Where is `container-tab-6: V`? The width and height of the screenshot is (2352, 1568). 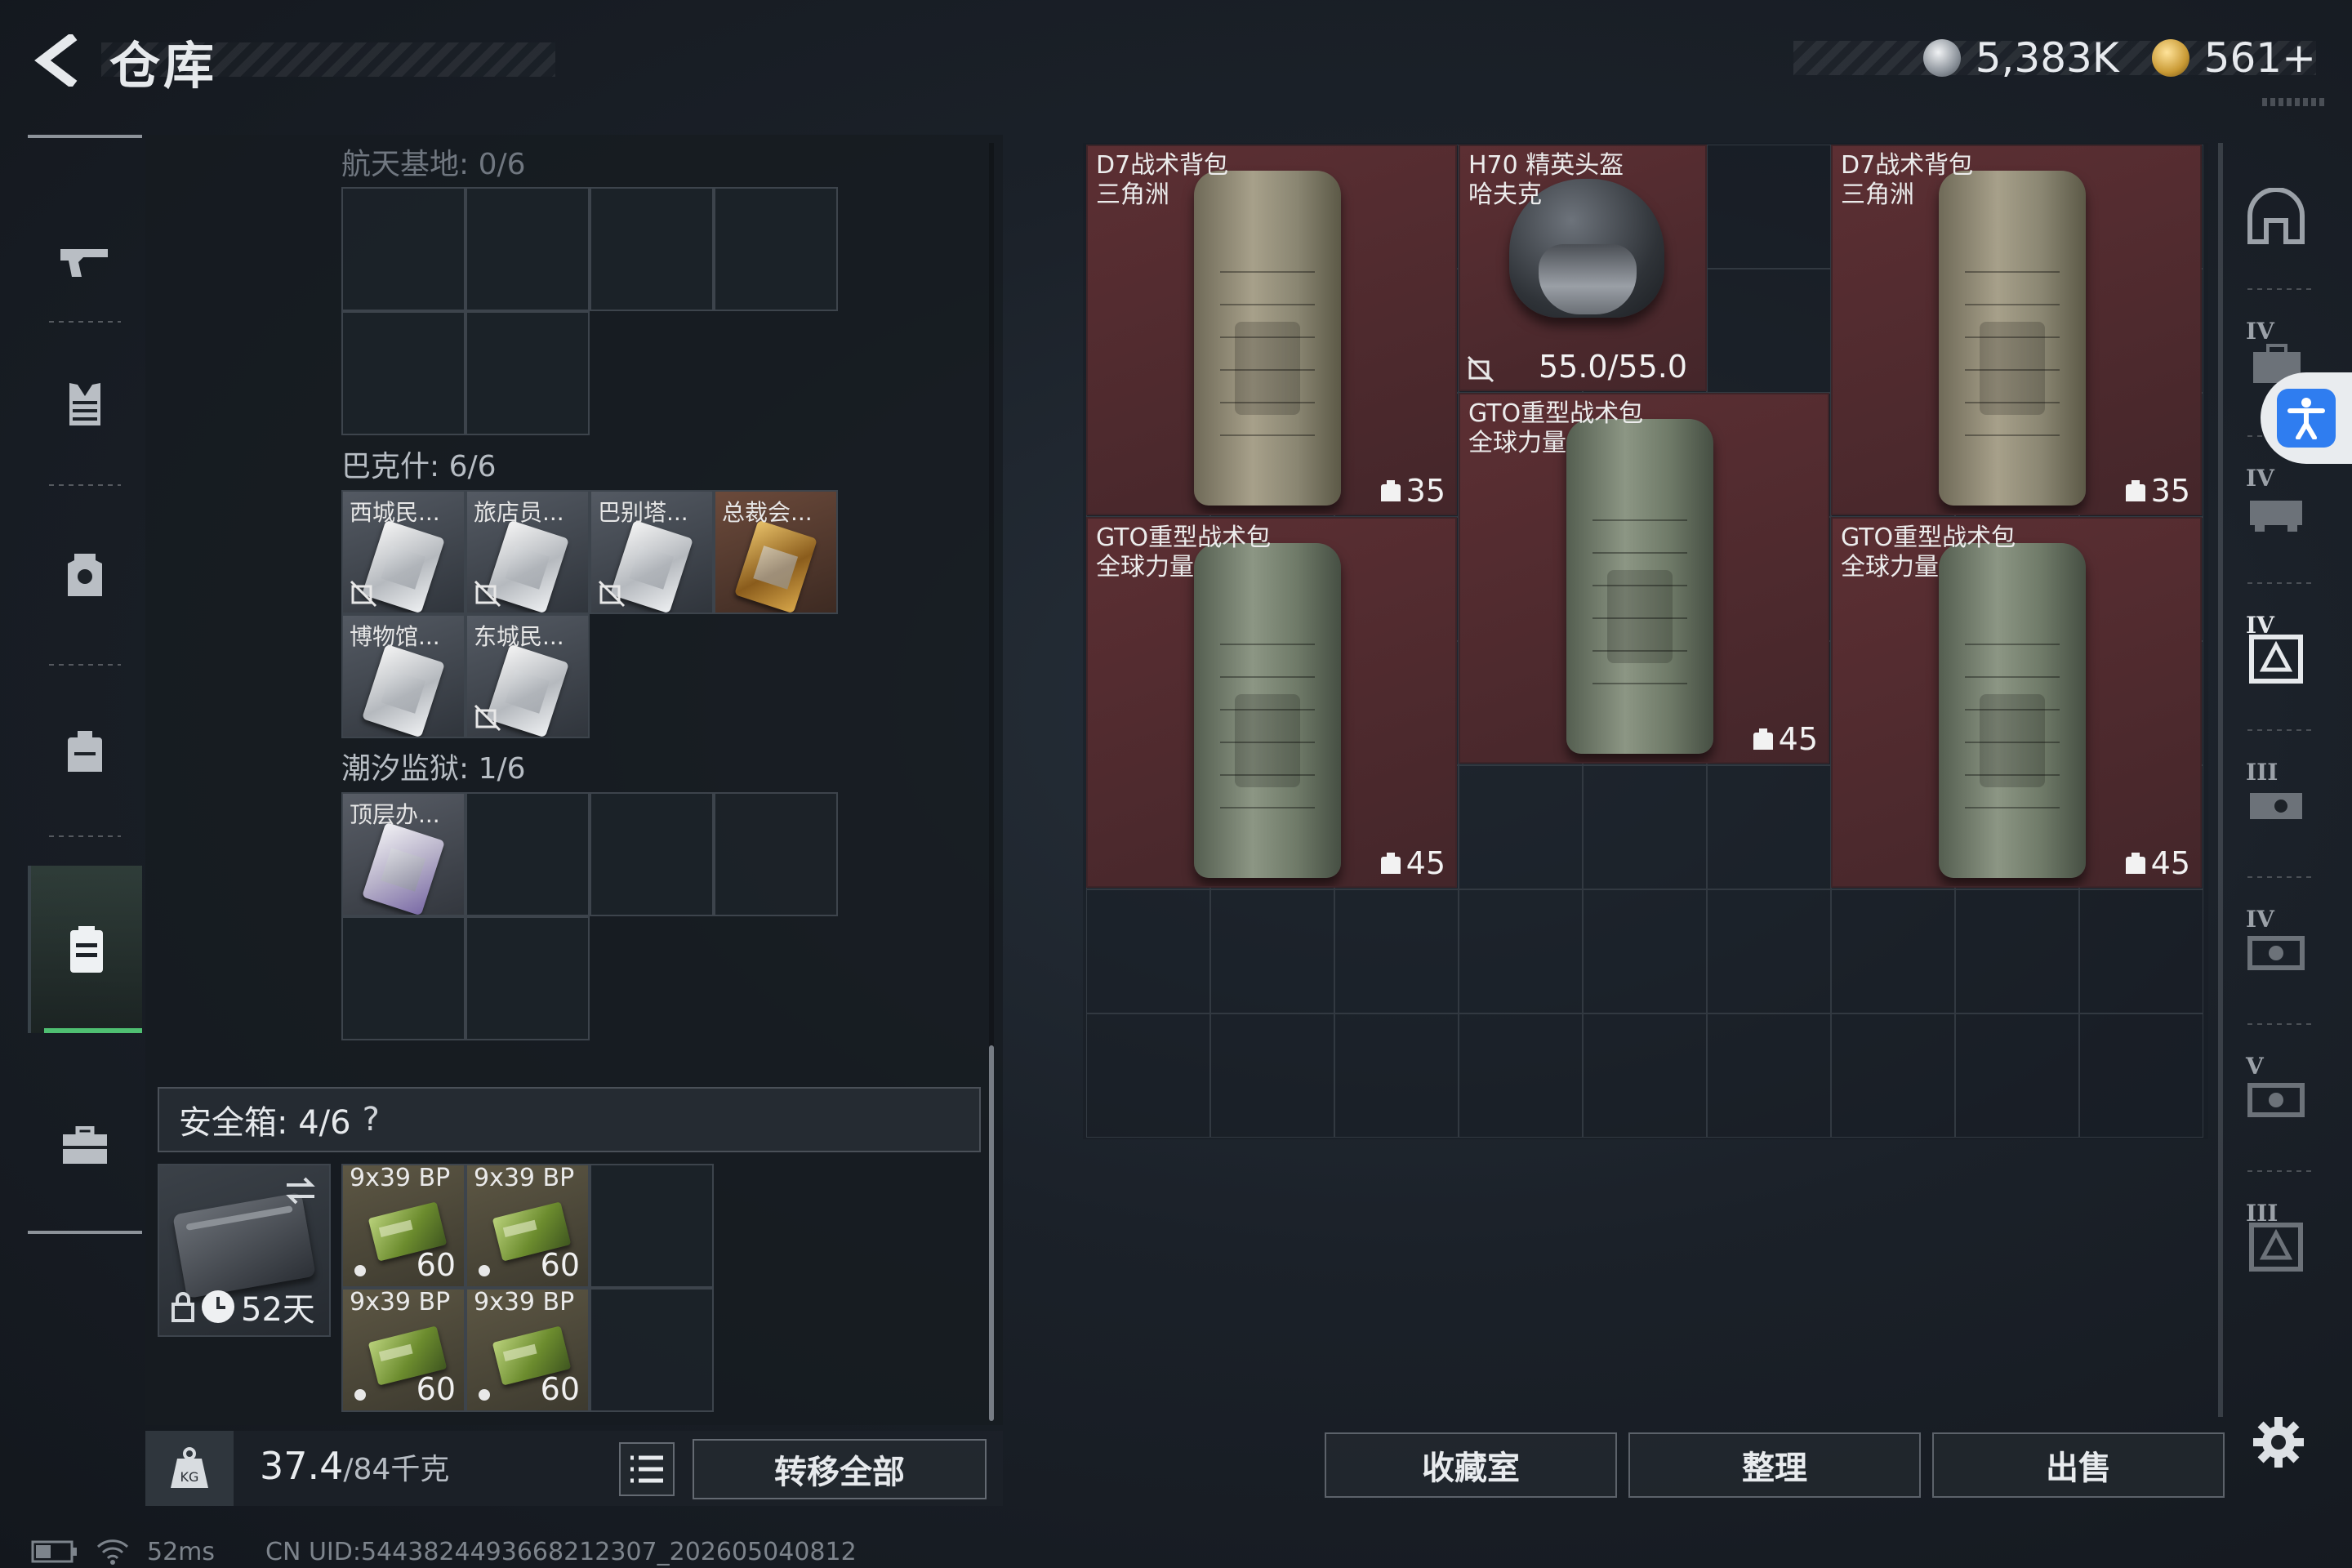 container-tab-6: V is located at coordinates (2276, 1098).